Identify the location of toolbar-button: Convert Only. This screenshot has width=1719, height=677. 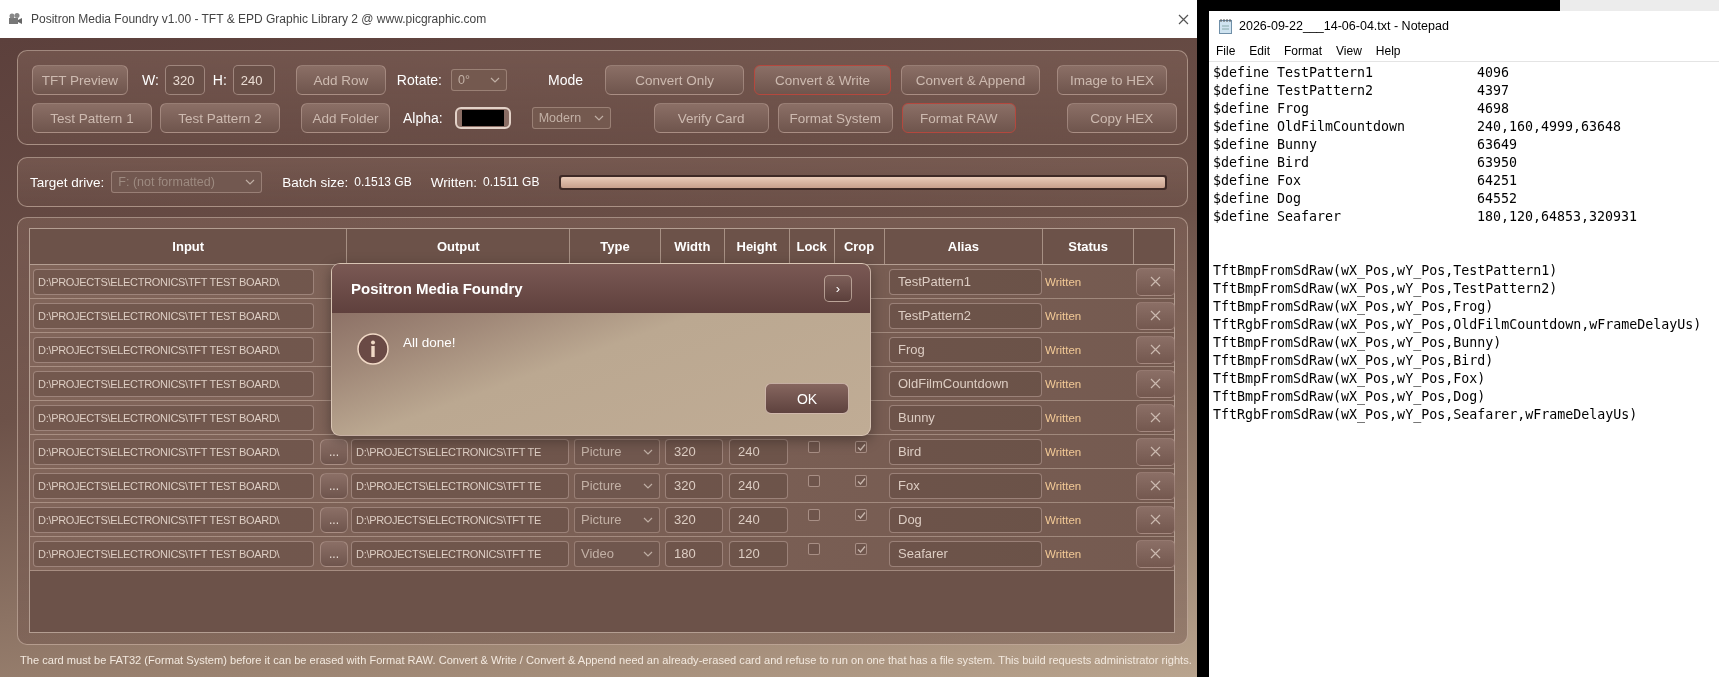
(675, 80).